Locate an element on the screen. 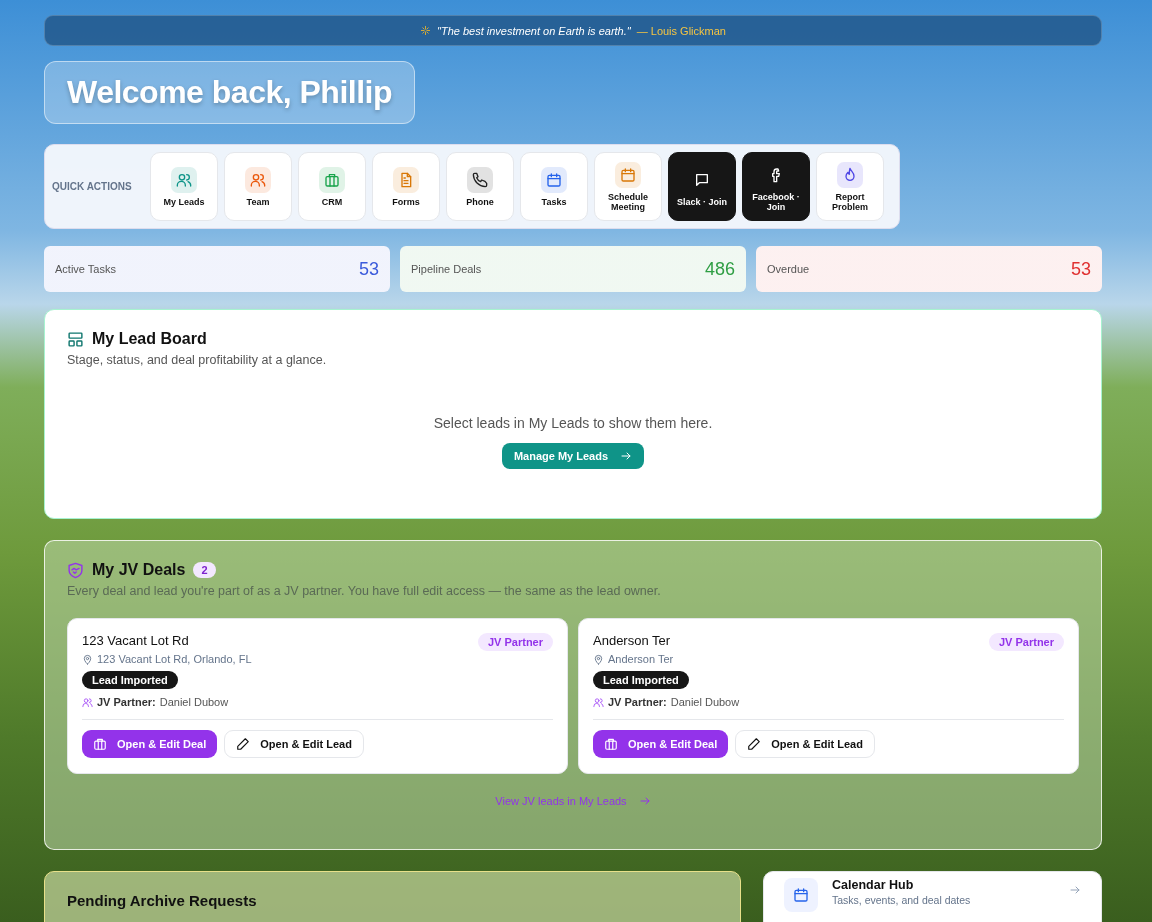  quick-action-button: CRM is located at coordinates (332, 186).